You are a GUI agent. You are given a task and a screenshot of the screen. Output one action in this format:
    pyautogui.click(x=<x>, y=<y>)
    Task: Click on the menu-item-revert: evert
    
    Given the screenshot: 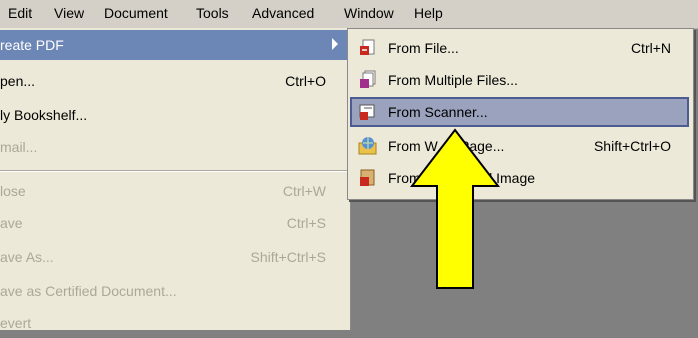 What is the action you would take?
    pyautogui.click(x=174, y=323)
    